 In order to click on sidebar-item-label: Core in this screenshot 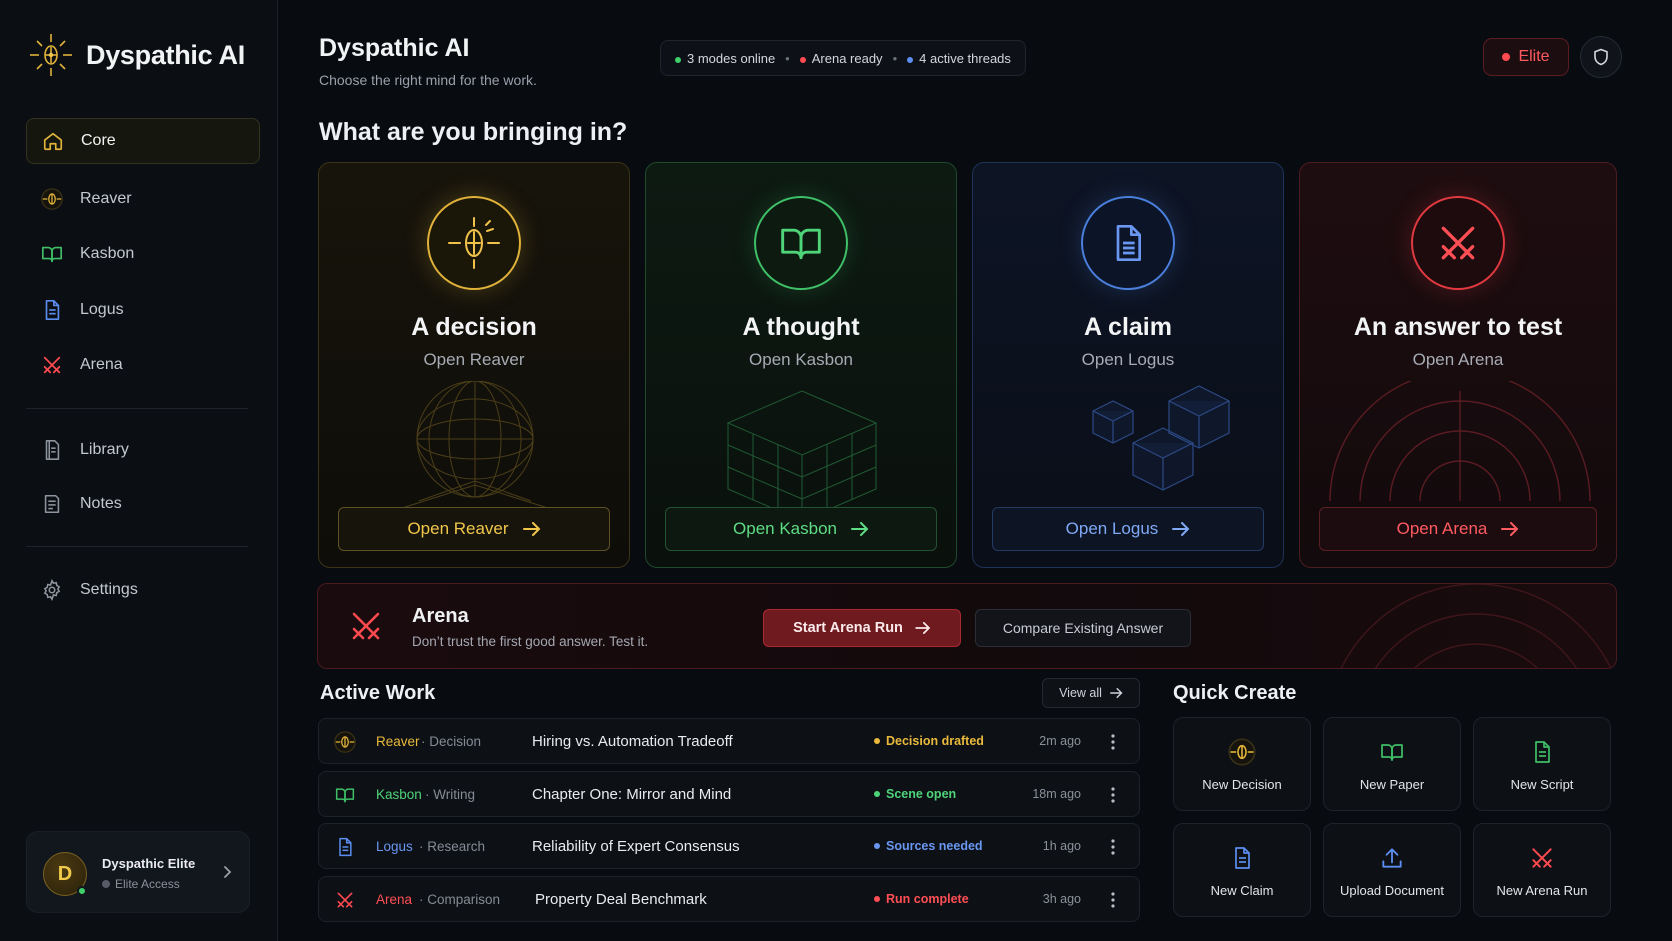, I will do `click(98, 140)`.